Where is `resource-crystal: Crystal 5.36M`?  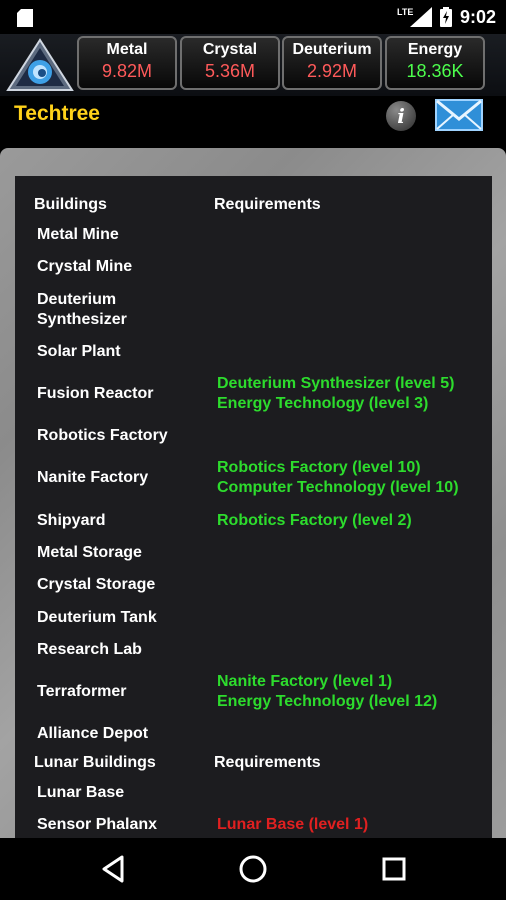
resource-crystal: Crystal 5.36M is located at coordinates (230, 63).